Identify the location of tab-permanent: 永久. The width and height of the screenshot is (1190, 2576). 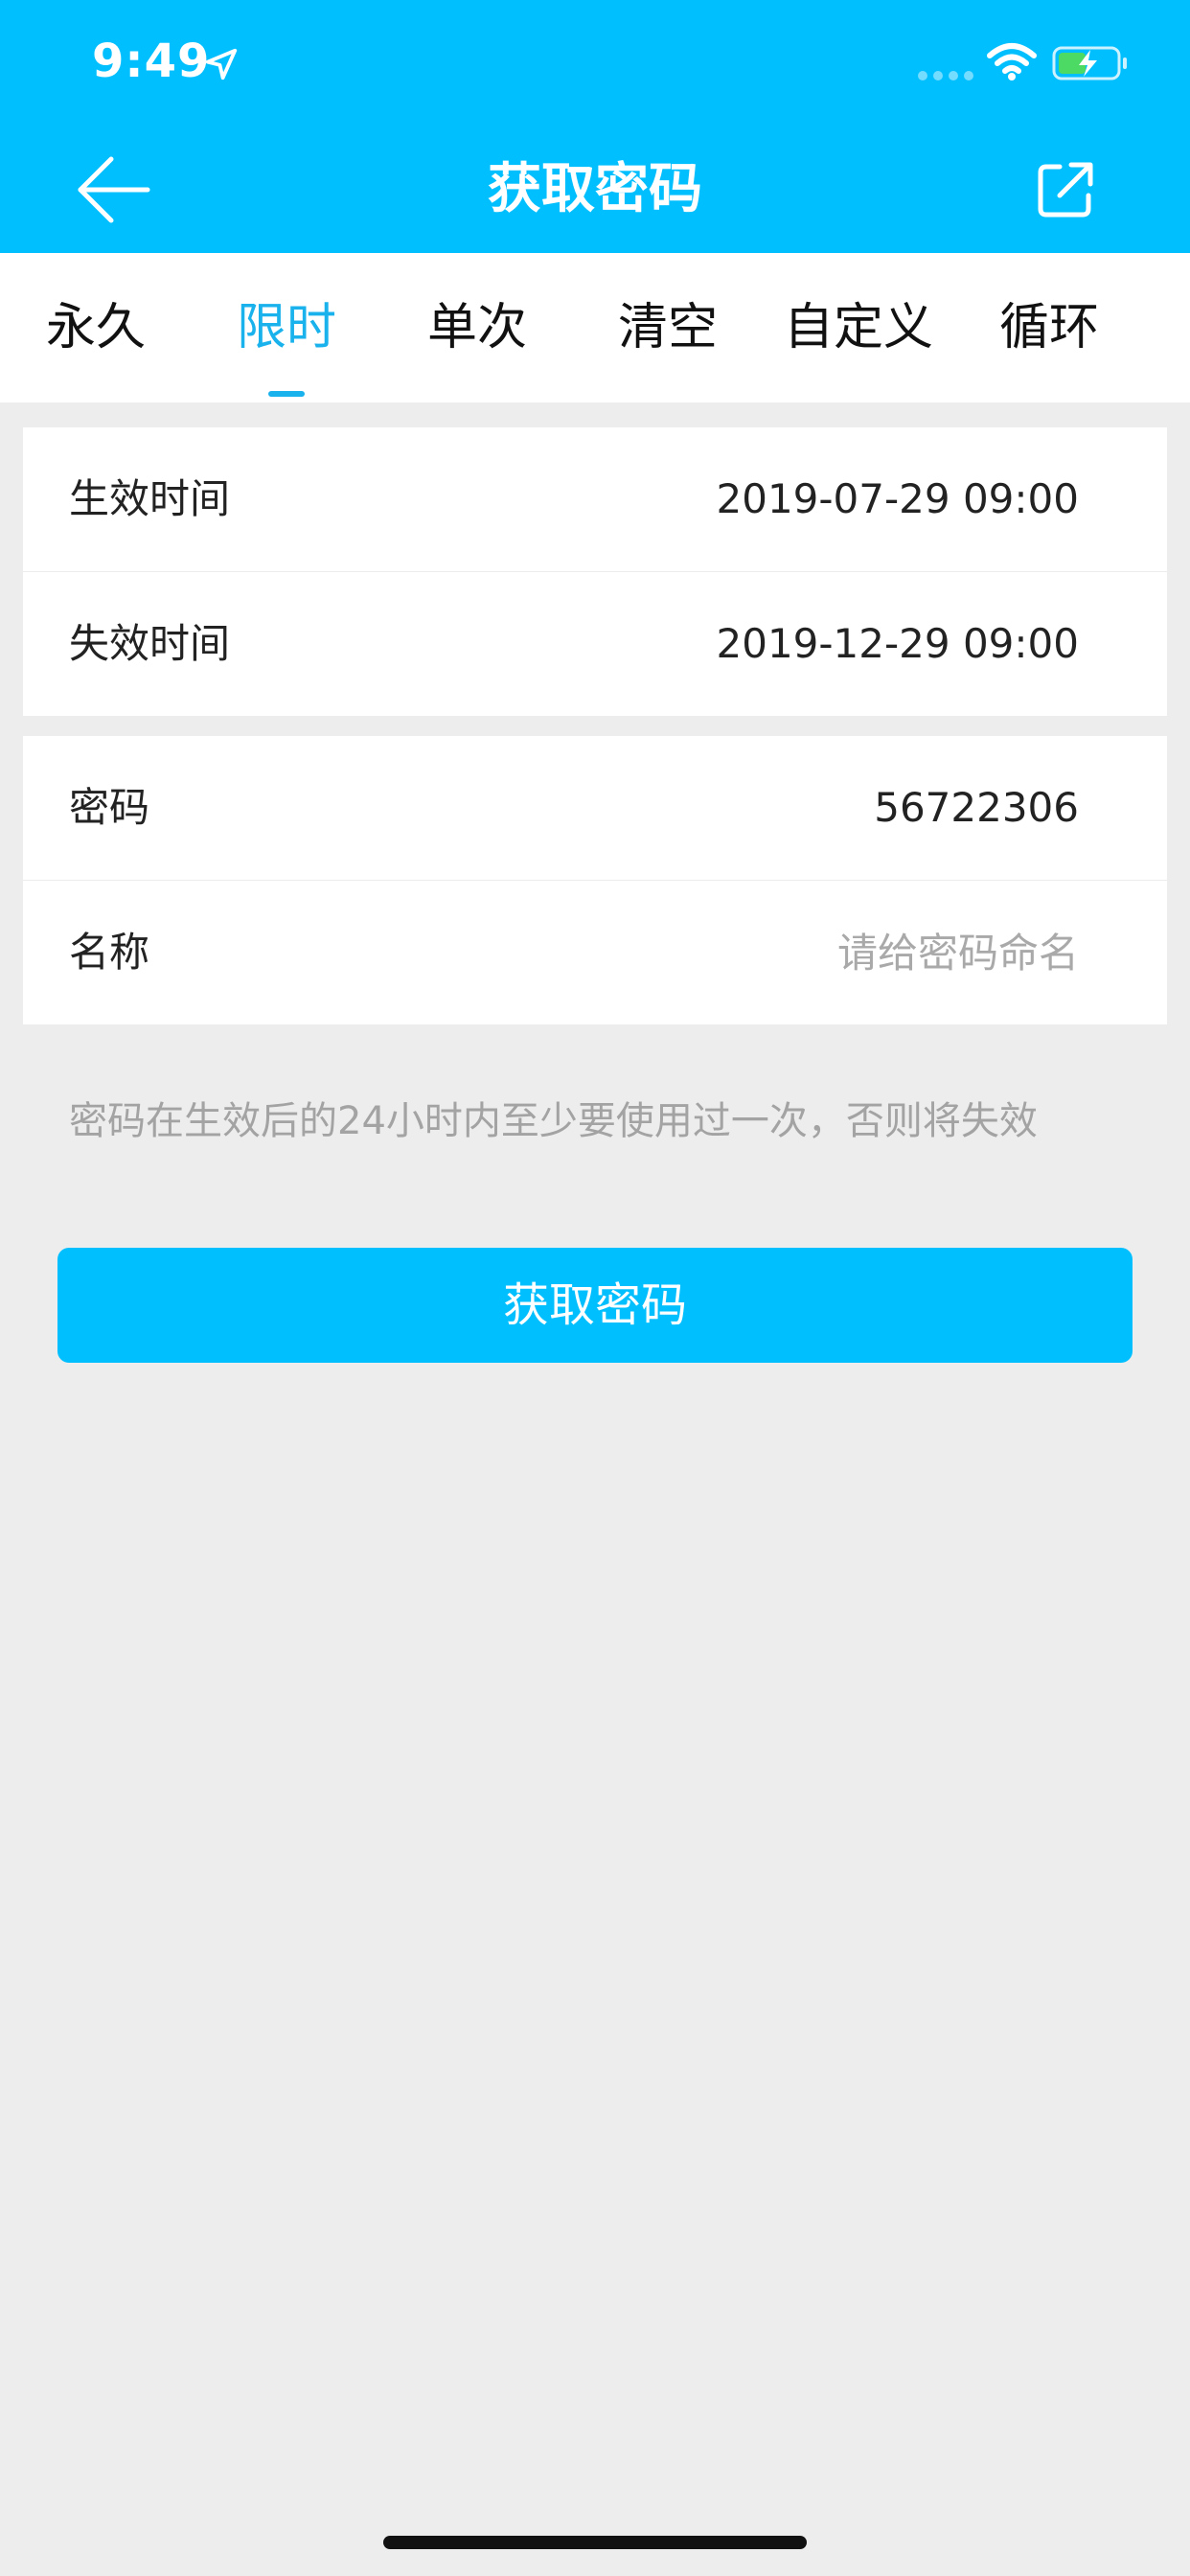
(96, 327).